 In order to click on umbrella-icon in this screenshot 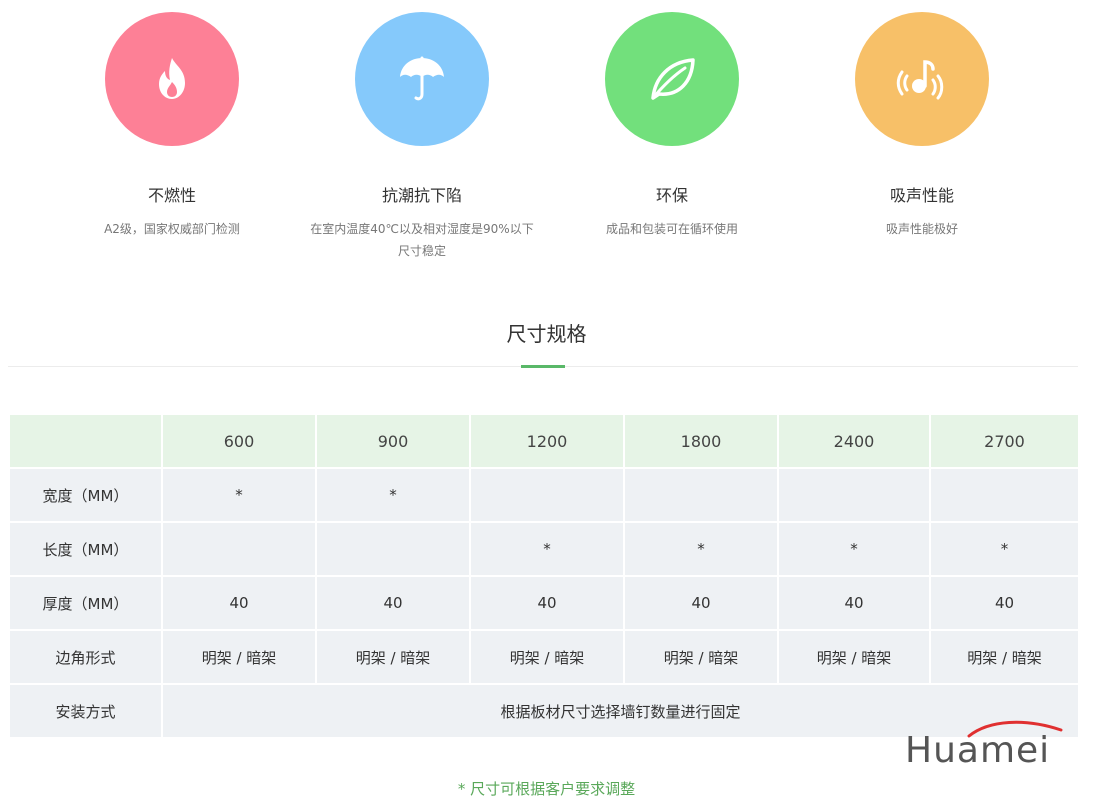, I will do `click(422, 78)`.